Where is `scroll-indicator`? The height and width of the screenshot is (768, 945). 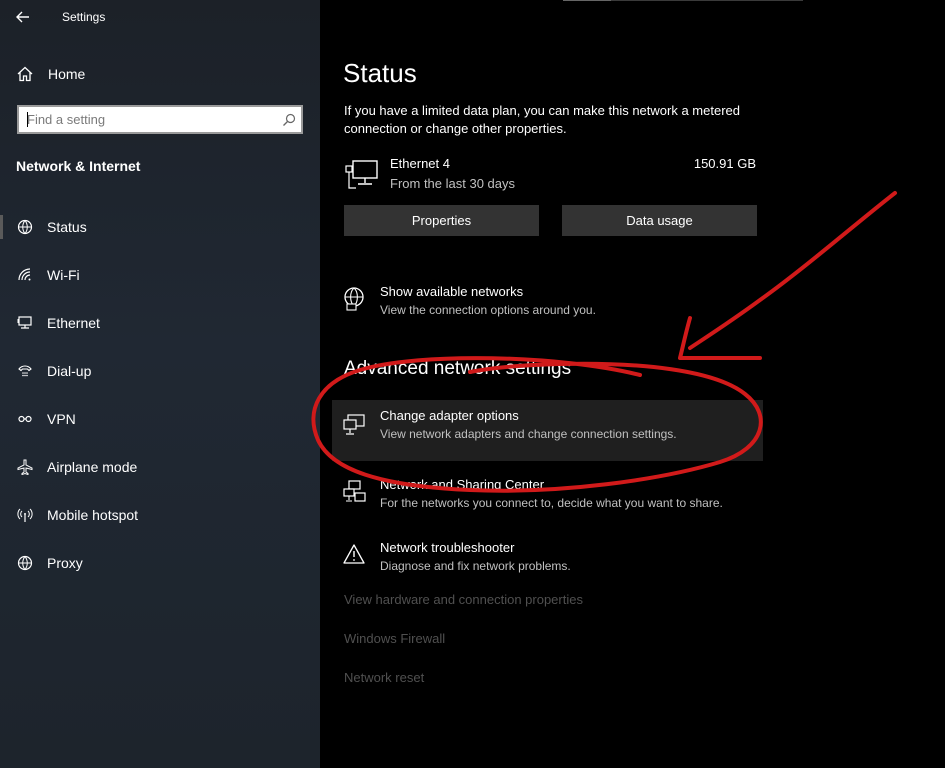
scroll-indicator is located at coordinates (683, 0).